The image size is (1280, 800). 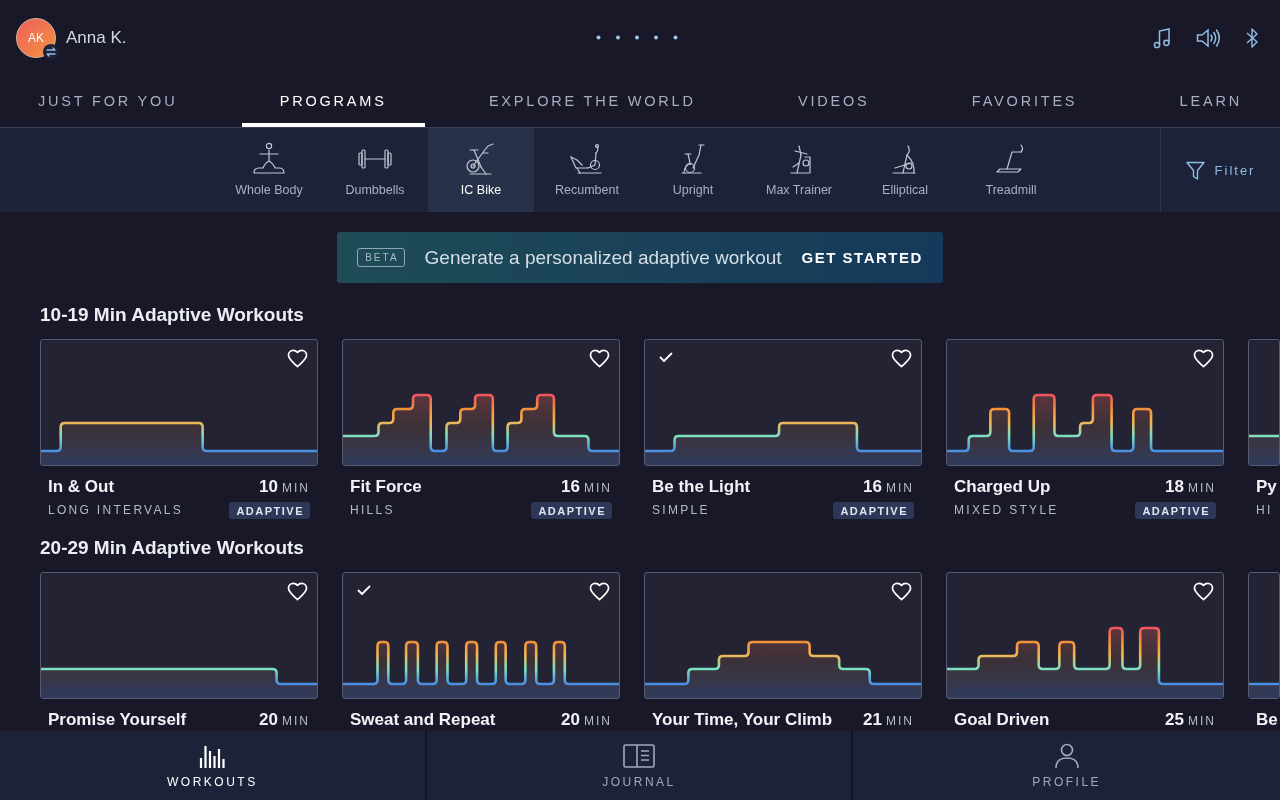 I want to click on bars-icon, so click(x=212, y=756).